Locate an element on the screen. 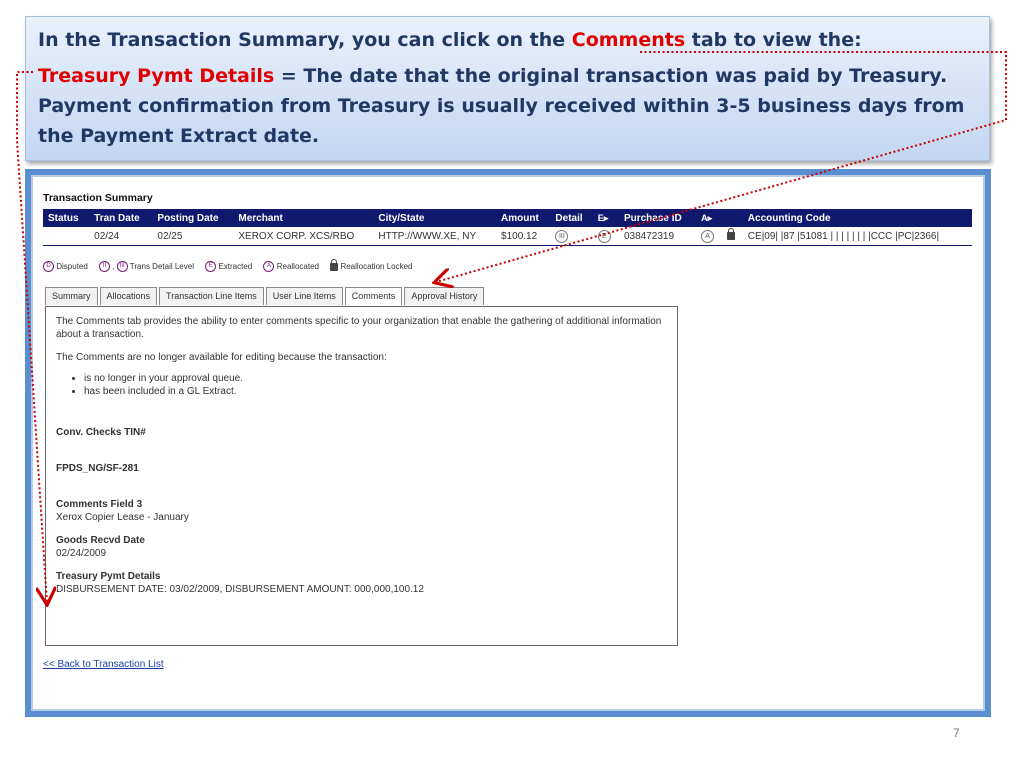  callout-text-suffix: tab to view the: is located at coordinates (773, 40).